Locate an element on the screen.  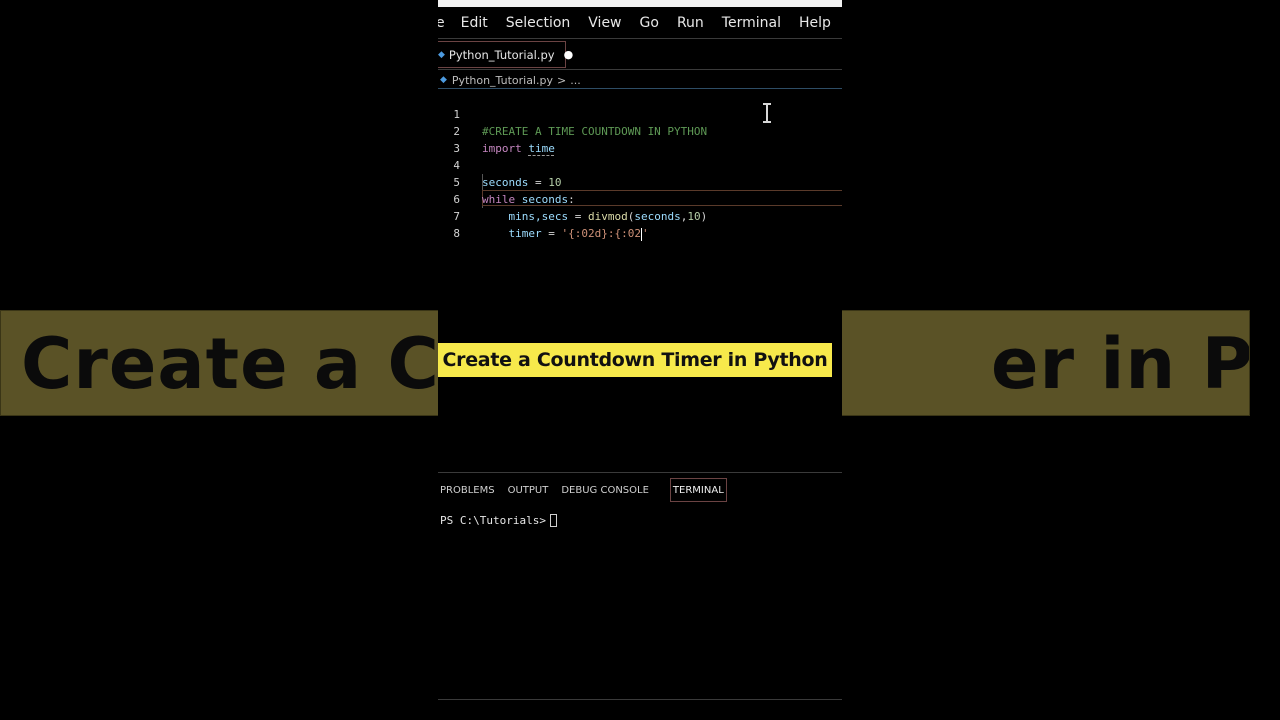
breadcrumb-file: Python_Tutorial.py is located at coordinates (502, 80).